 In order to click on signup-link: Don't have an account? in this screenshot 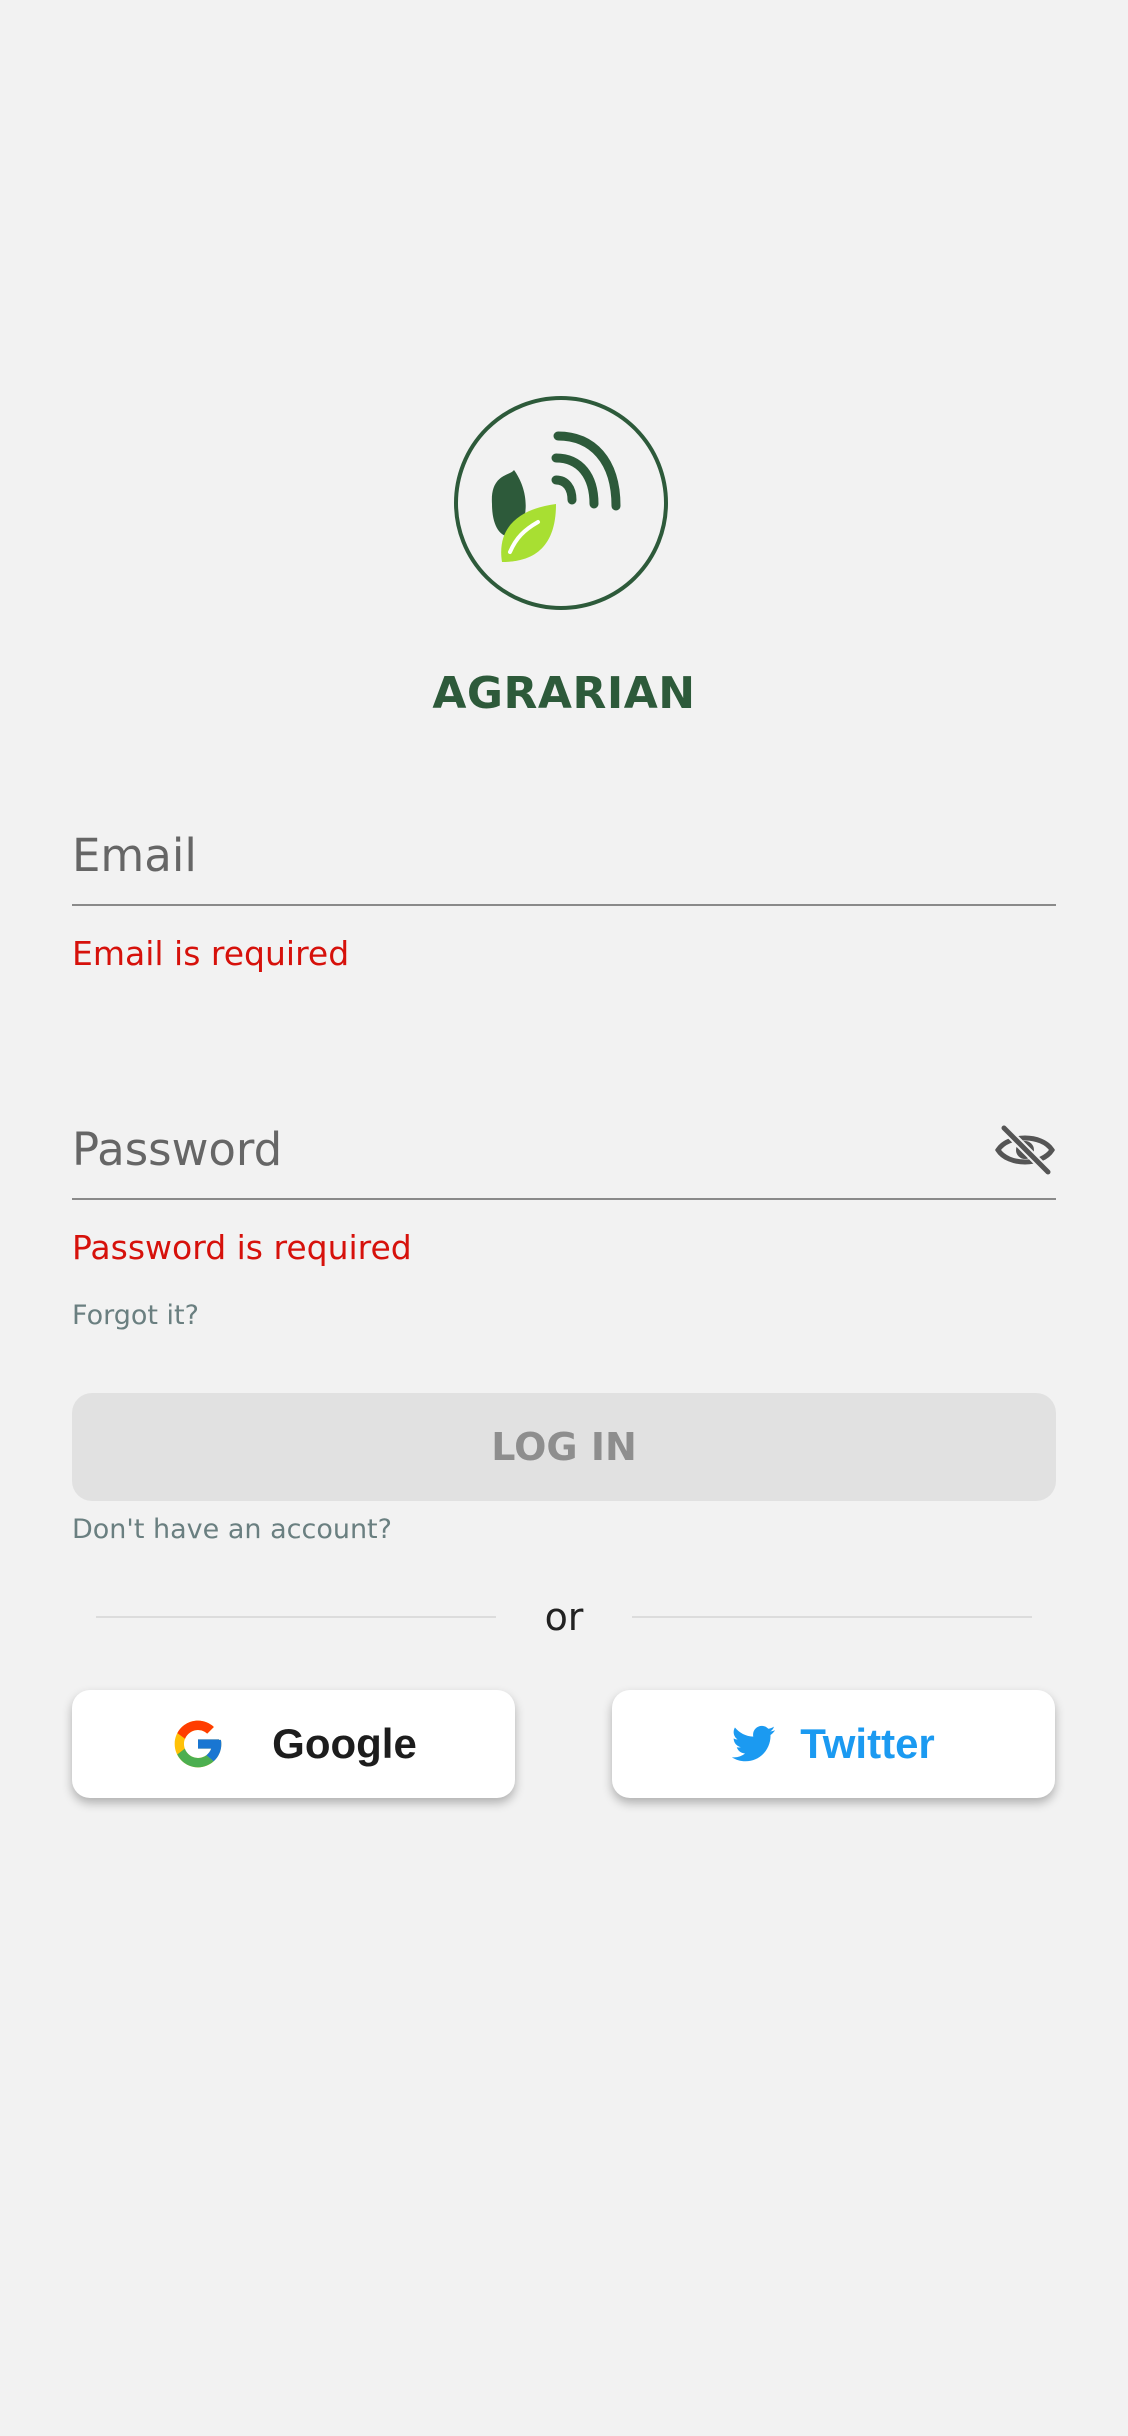, I will do `click(232, 1529)`.